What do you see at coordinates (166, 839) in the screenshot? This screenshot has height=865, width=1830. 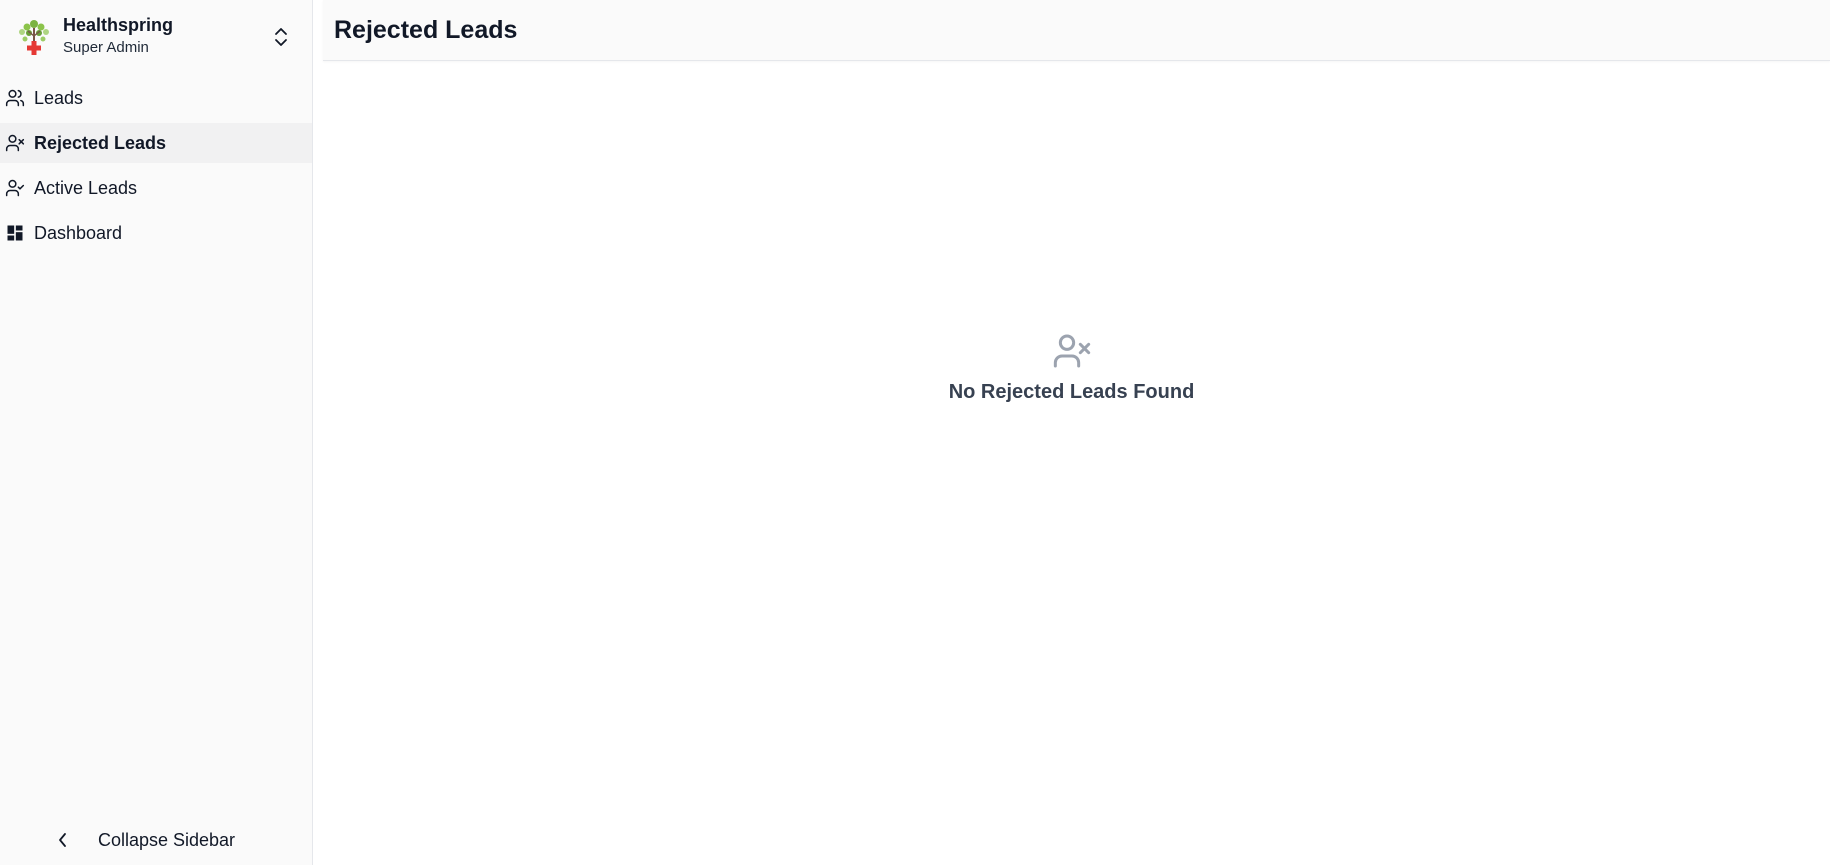 I see `collapse-sidebar-label: Collapse Sidebar` at bounding box center [166, 839].